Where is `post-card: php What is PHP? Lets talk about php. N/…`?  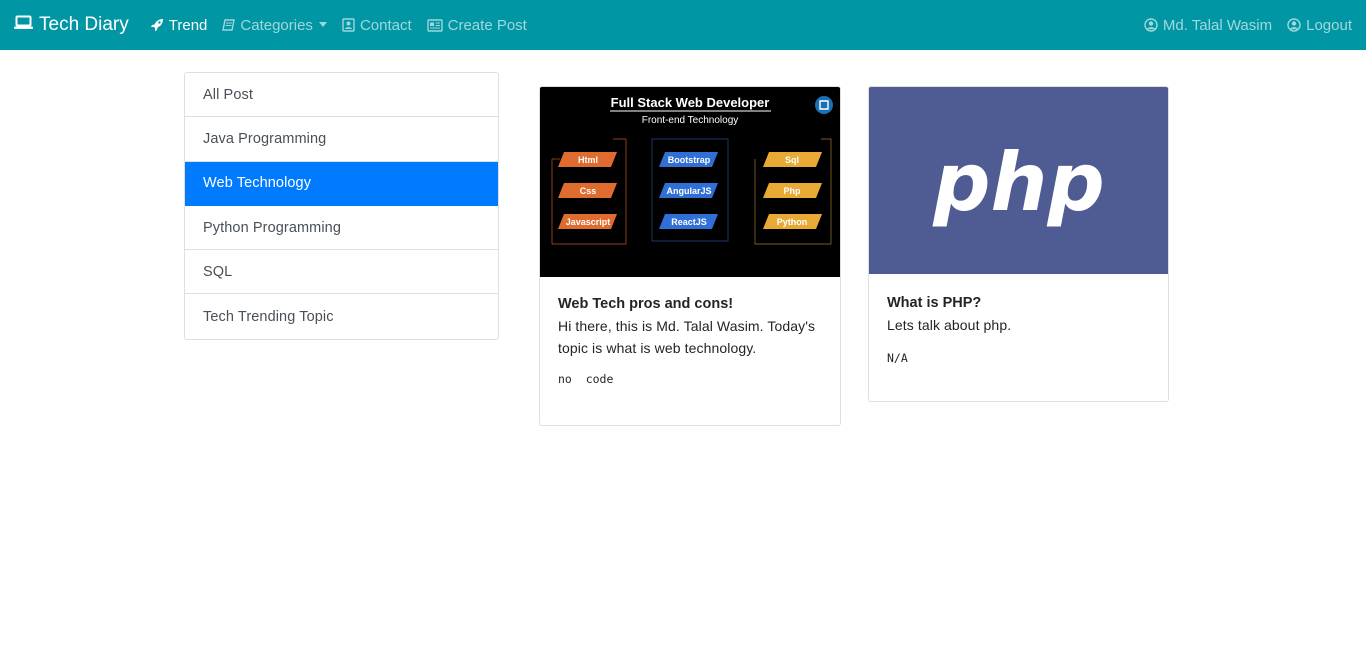
post-card: php What is PHP? Lets talk about php. N/… is located at coordinates (1018, 244).